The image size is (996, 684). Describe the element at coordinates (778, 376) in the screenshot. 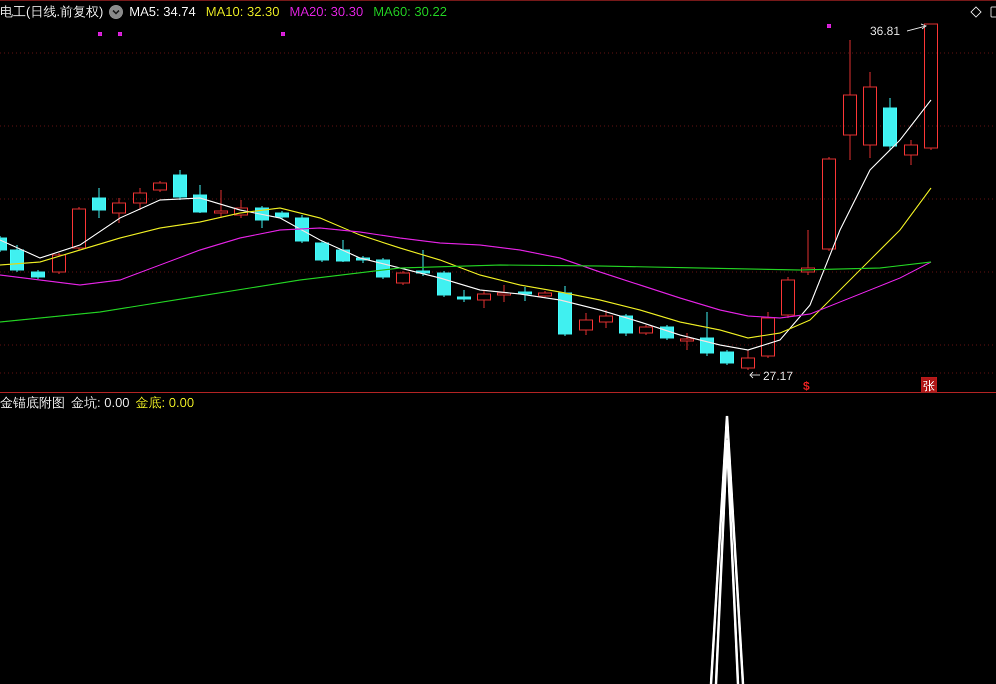

I see `low-price-label: 27.17` at that location.